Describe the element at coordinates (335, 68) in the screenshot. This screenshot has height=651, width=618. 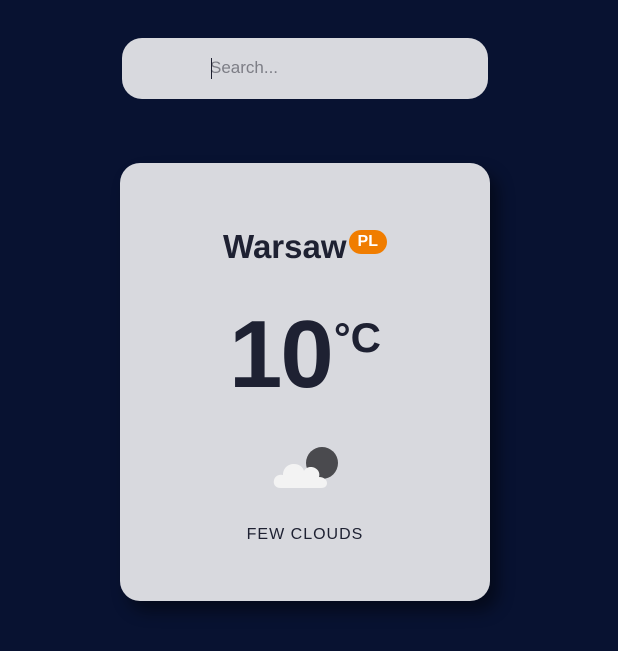
I see `search-input` at that location.